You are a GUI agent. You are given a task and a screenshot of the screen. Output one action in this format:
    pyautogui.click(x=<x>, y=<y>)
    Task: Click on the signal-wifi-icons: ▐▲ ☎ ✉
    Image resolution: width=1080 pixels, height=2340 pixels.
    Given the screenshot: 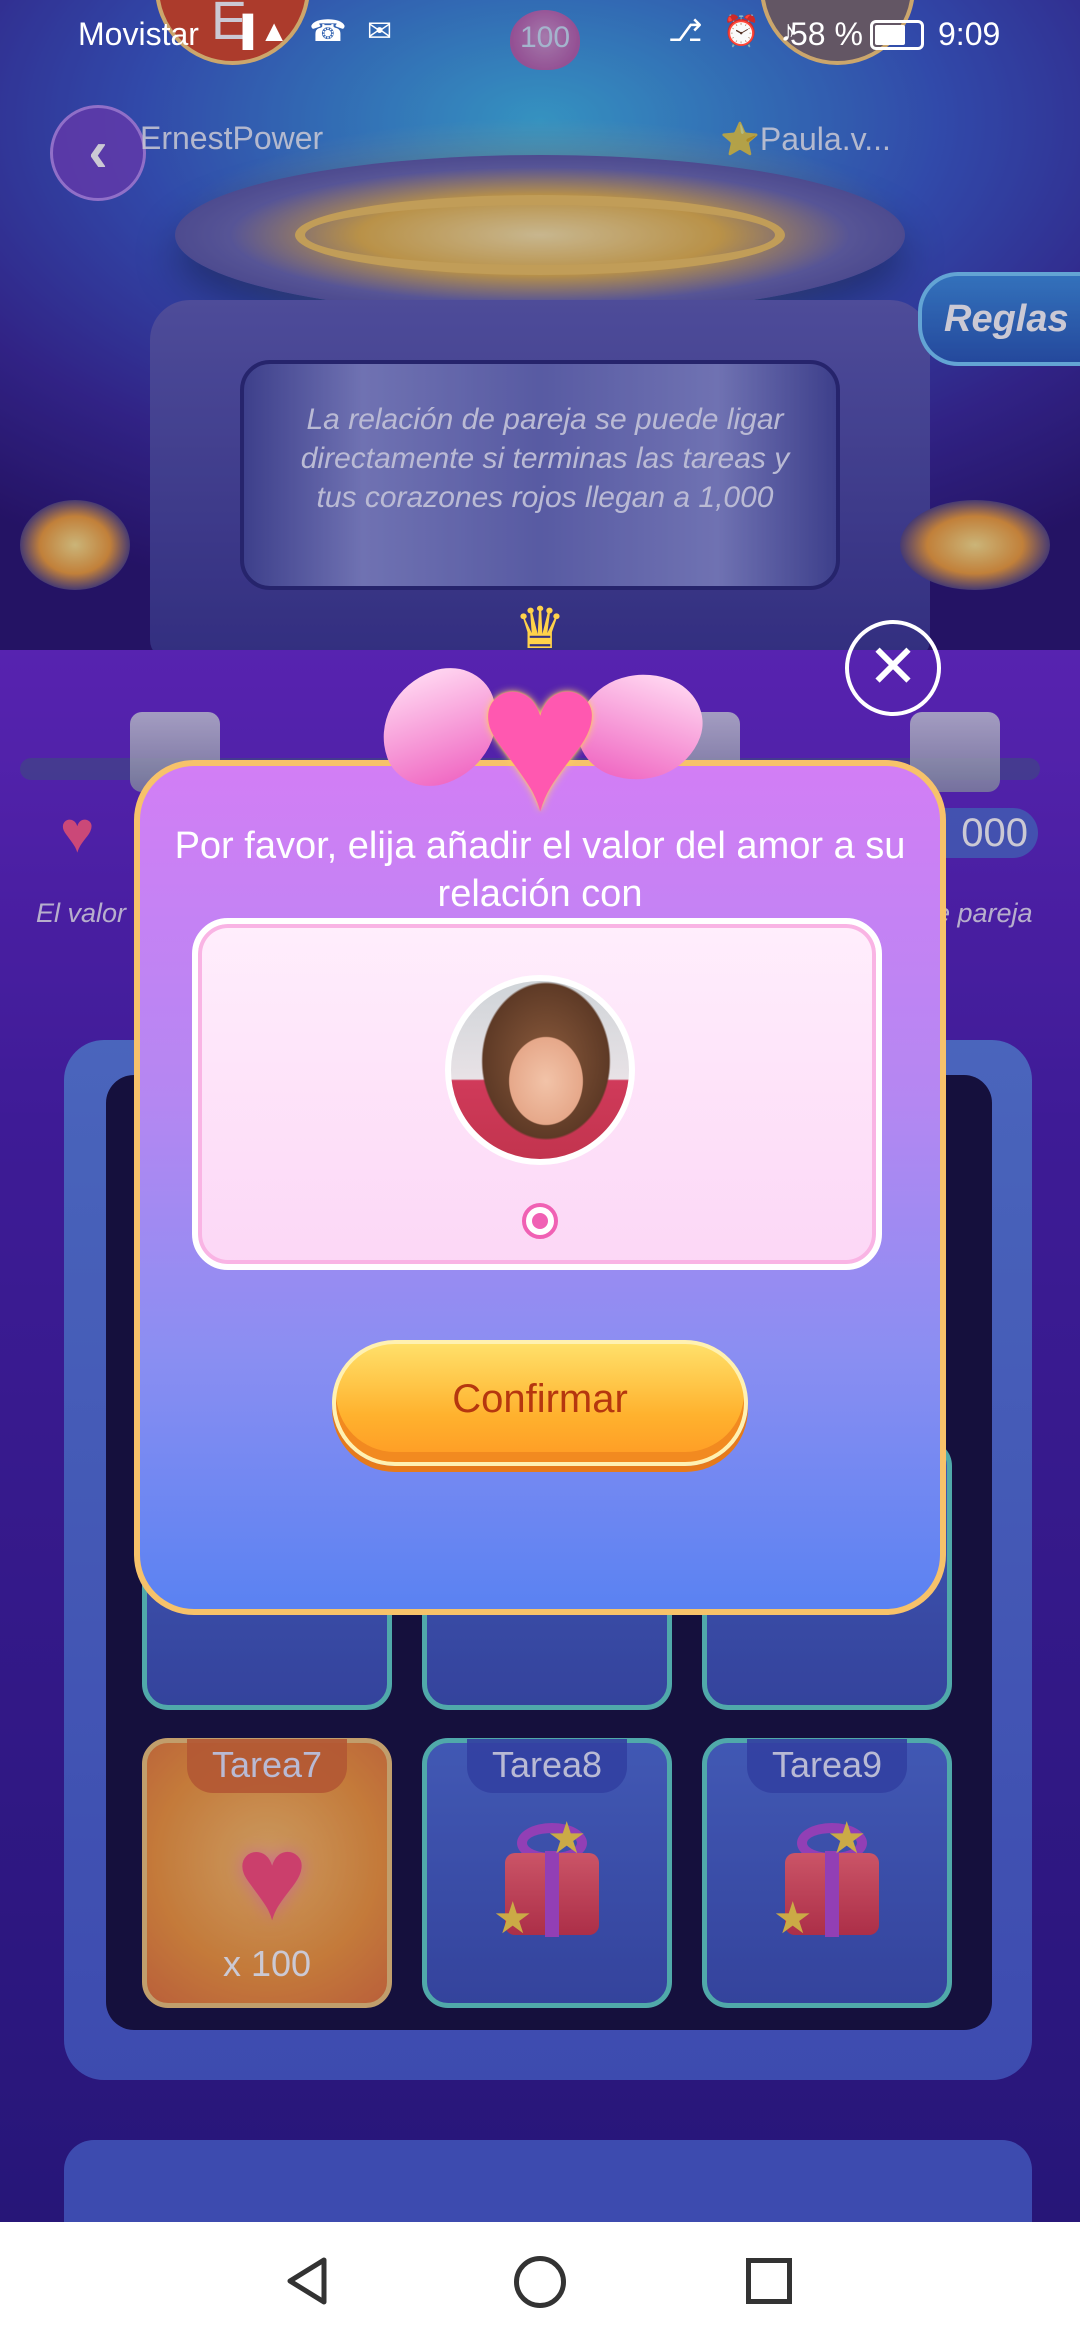 What is the action you would take?
    pyautogui.click(x=315, y=31)
    